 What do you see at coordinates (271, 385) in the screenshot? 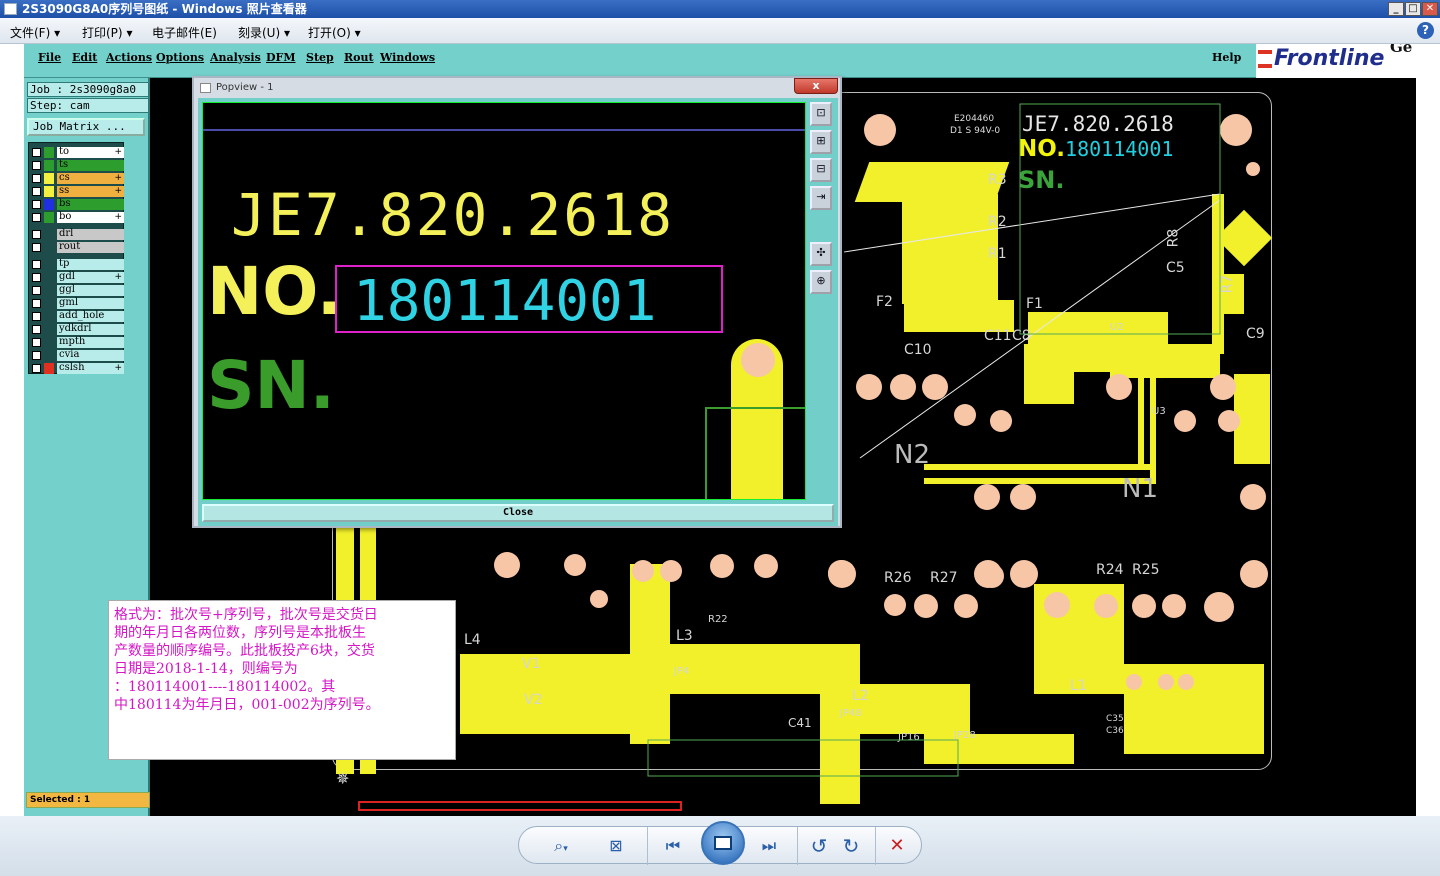
I see `zoom-sn-label: SN.` at bounding box center [271, 385].